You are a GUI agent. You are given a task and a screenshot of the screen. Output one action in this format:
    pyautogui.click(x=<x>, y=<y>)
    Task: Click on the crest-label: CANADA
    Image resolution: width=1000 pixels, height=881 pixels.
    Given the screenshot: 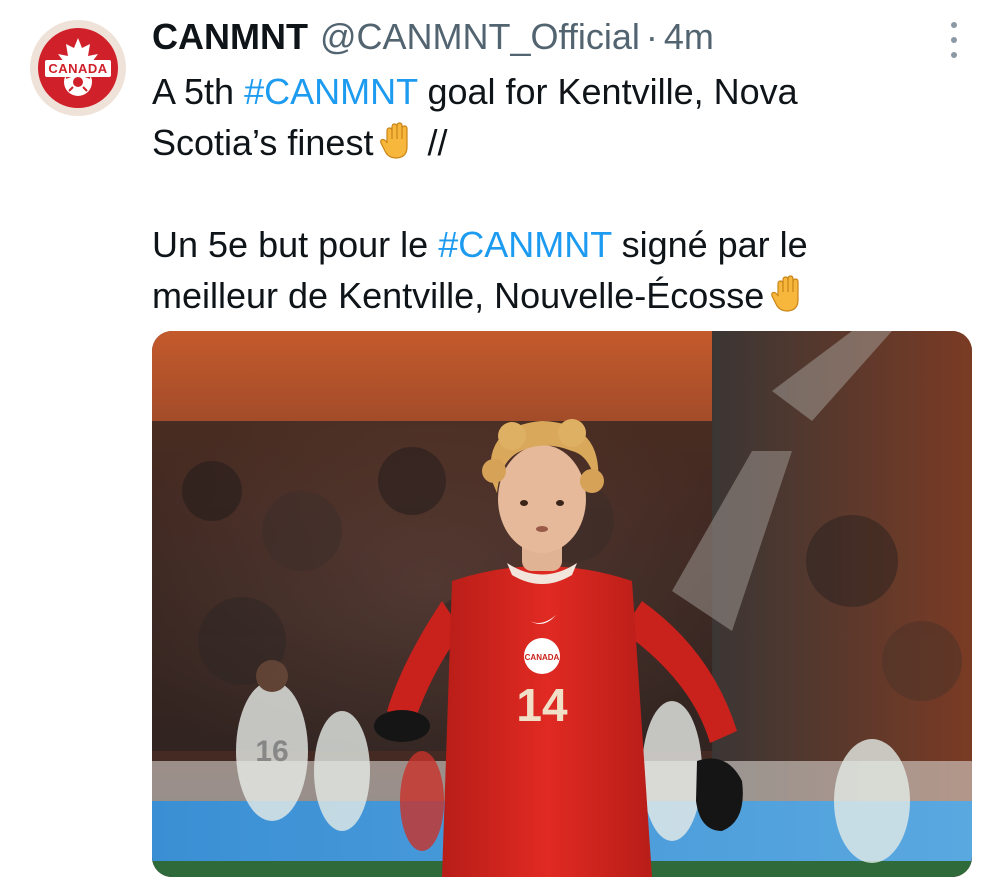 What is the action you would take?
    pyautogui.click(x=542, y=657)
    